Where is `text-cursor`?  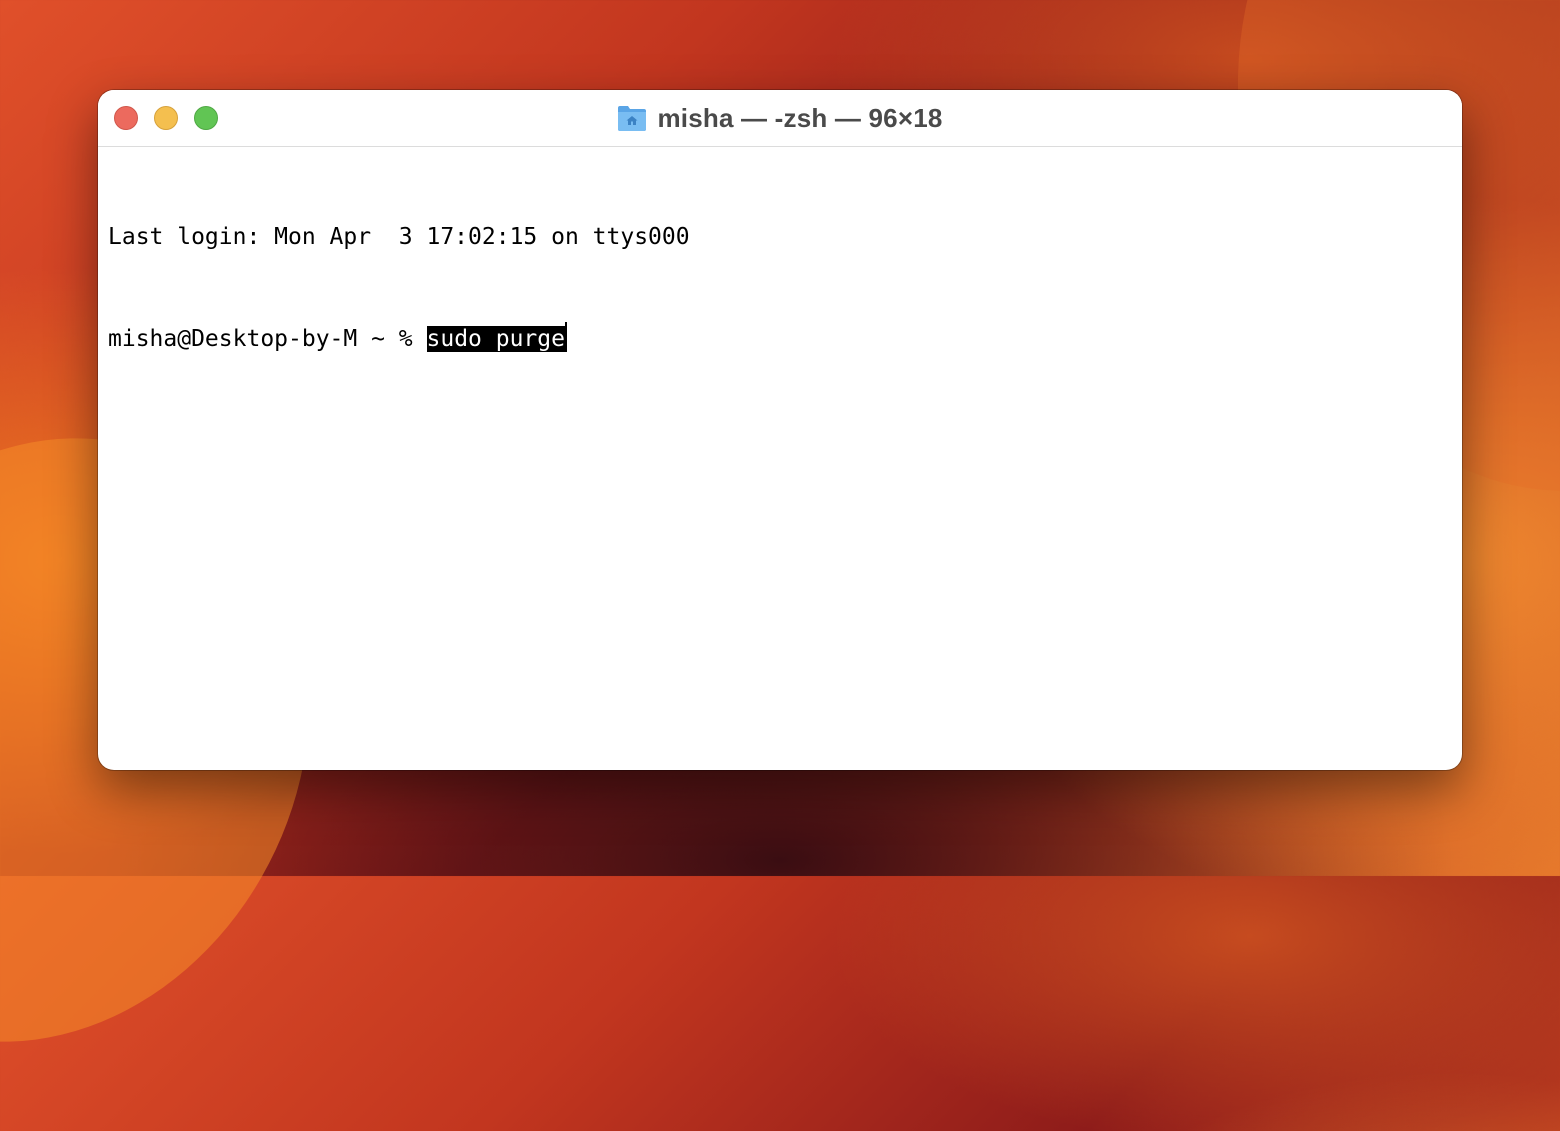
text-cursor is located at coordinates (565, 337).